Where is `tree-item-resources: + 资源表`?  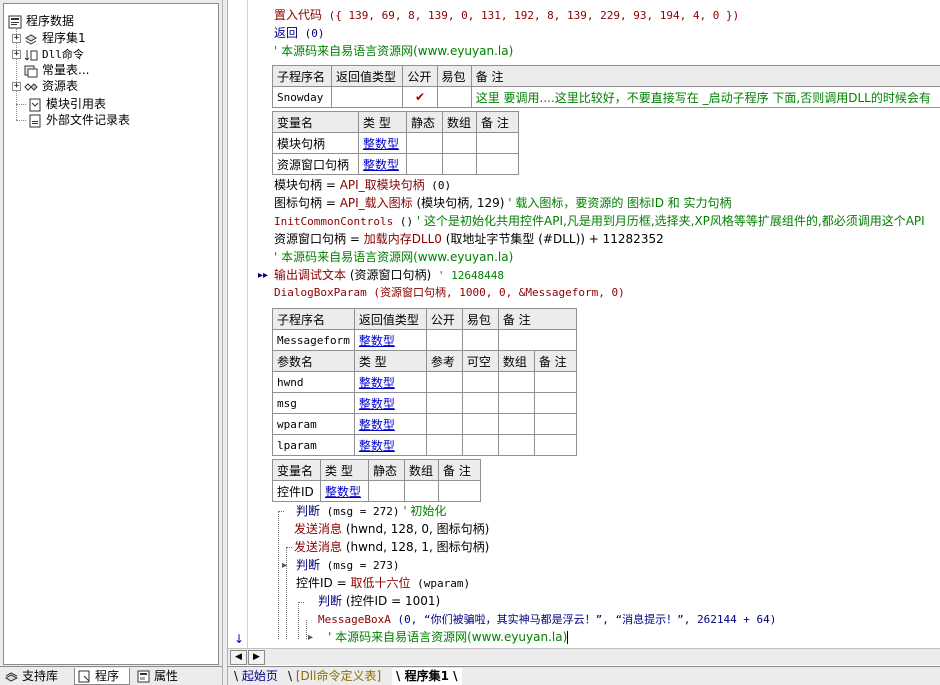
tree-item-resources: + 资源表 is located at coordinates (45, 86).